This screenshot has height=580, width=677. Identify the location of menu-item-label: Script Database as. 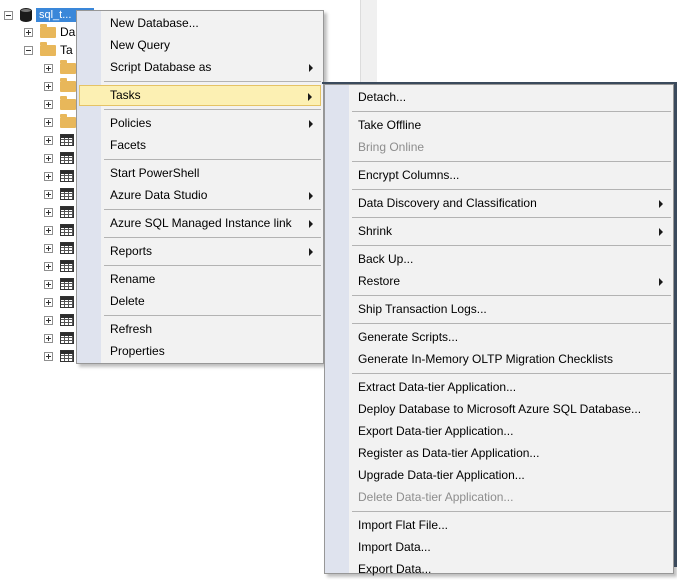
(161, 67).